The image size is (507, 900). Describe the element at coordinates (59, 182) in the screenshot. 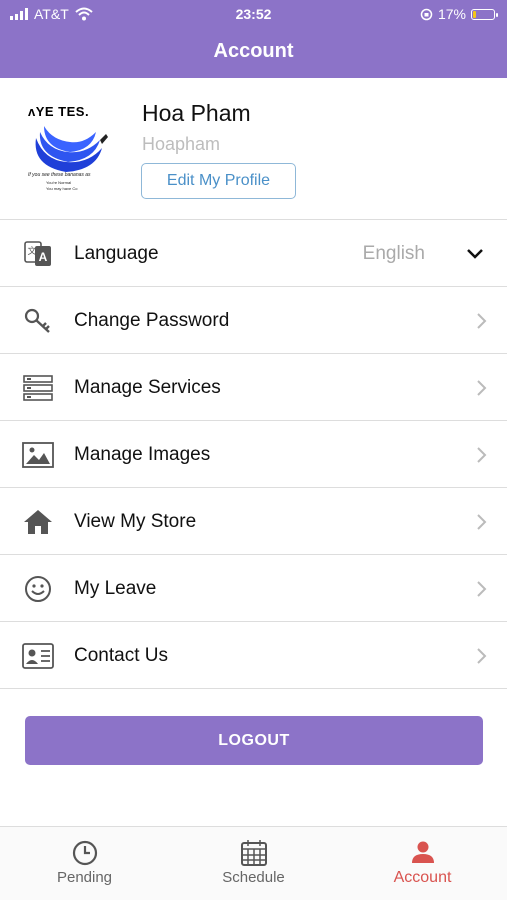

I see `avatar-caption-2: You're Normal` at that location.